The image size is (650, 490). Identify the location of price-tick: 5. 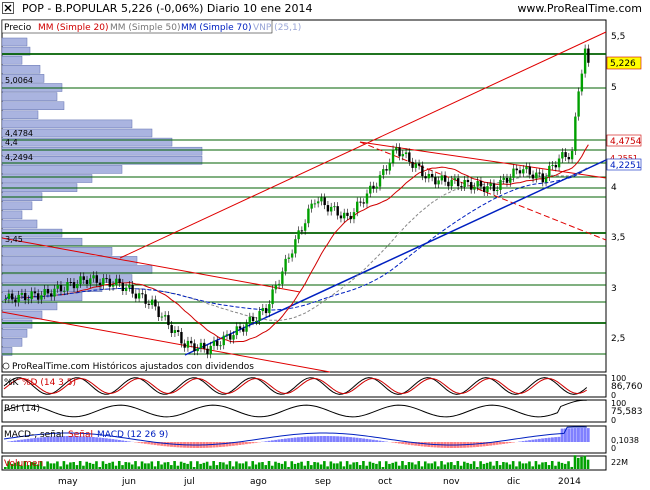
(614, 88).